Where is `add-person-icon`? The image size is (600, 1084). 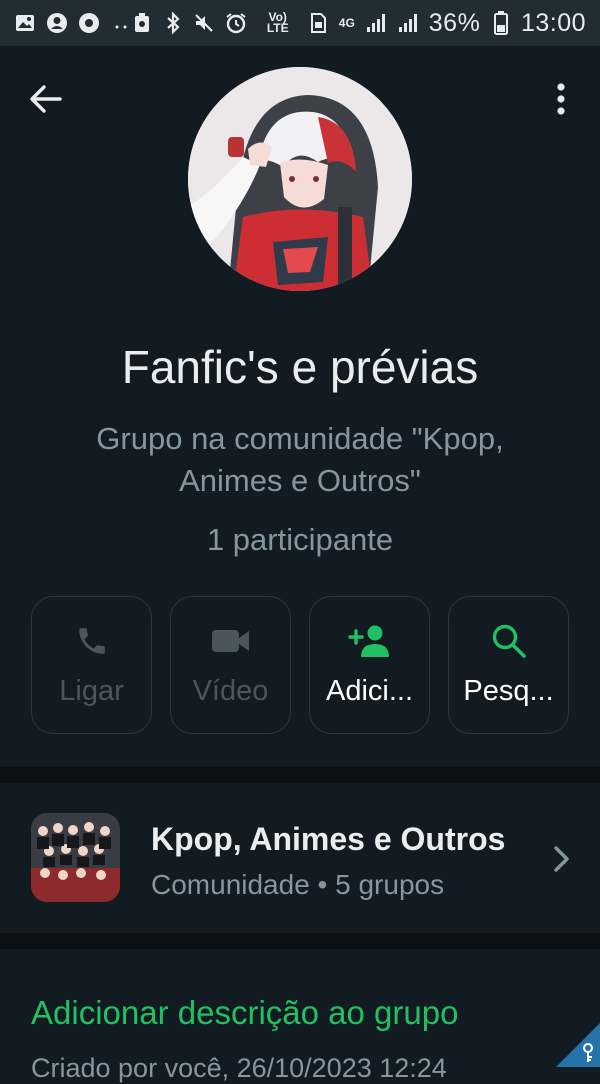 add-person-icon is located at coordinates (368, 641).